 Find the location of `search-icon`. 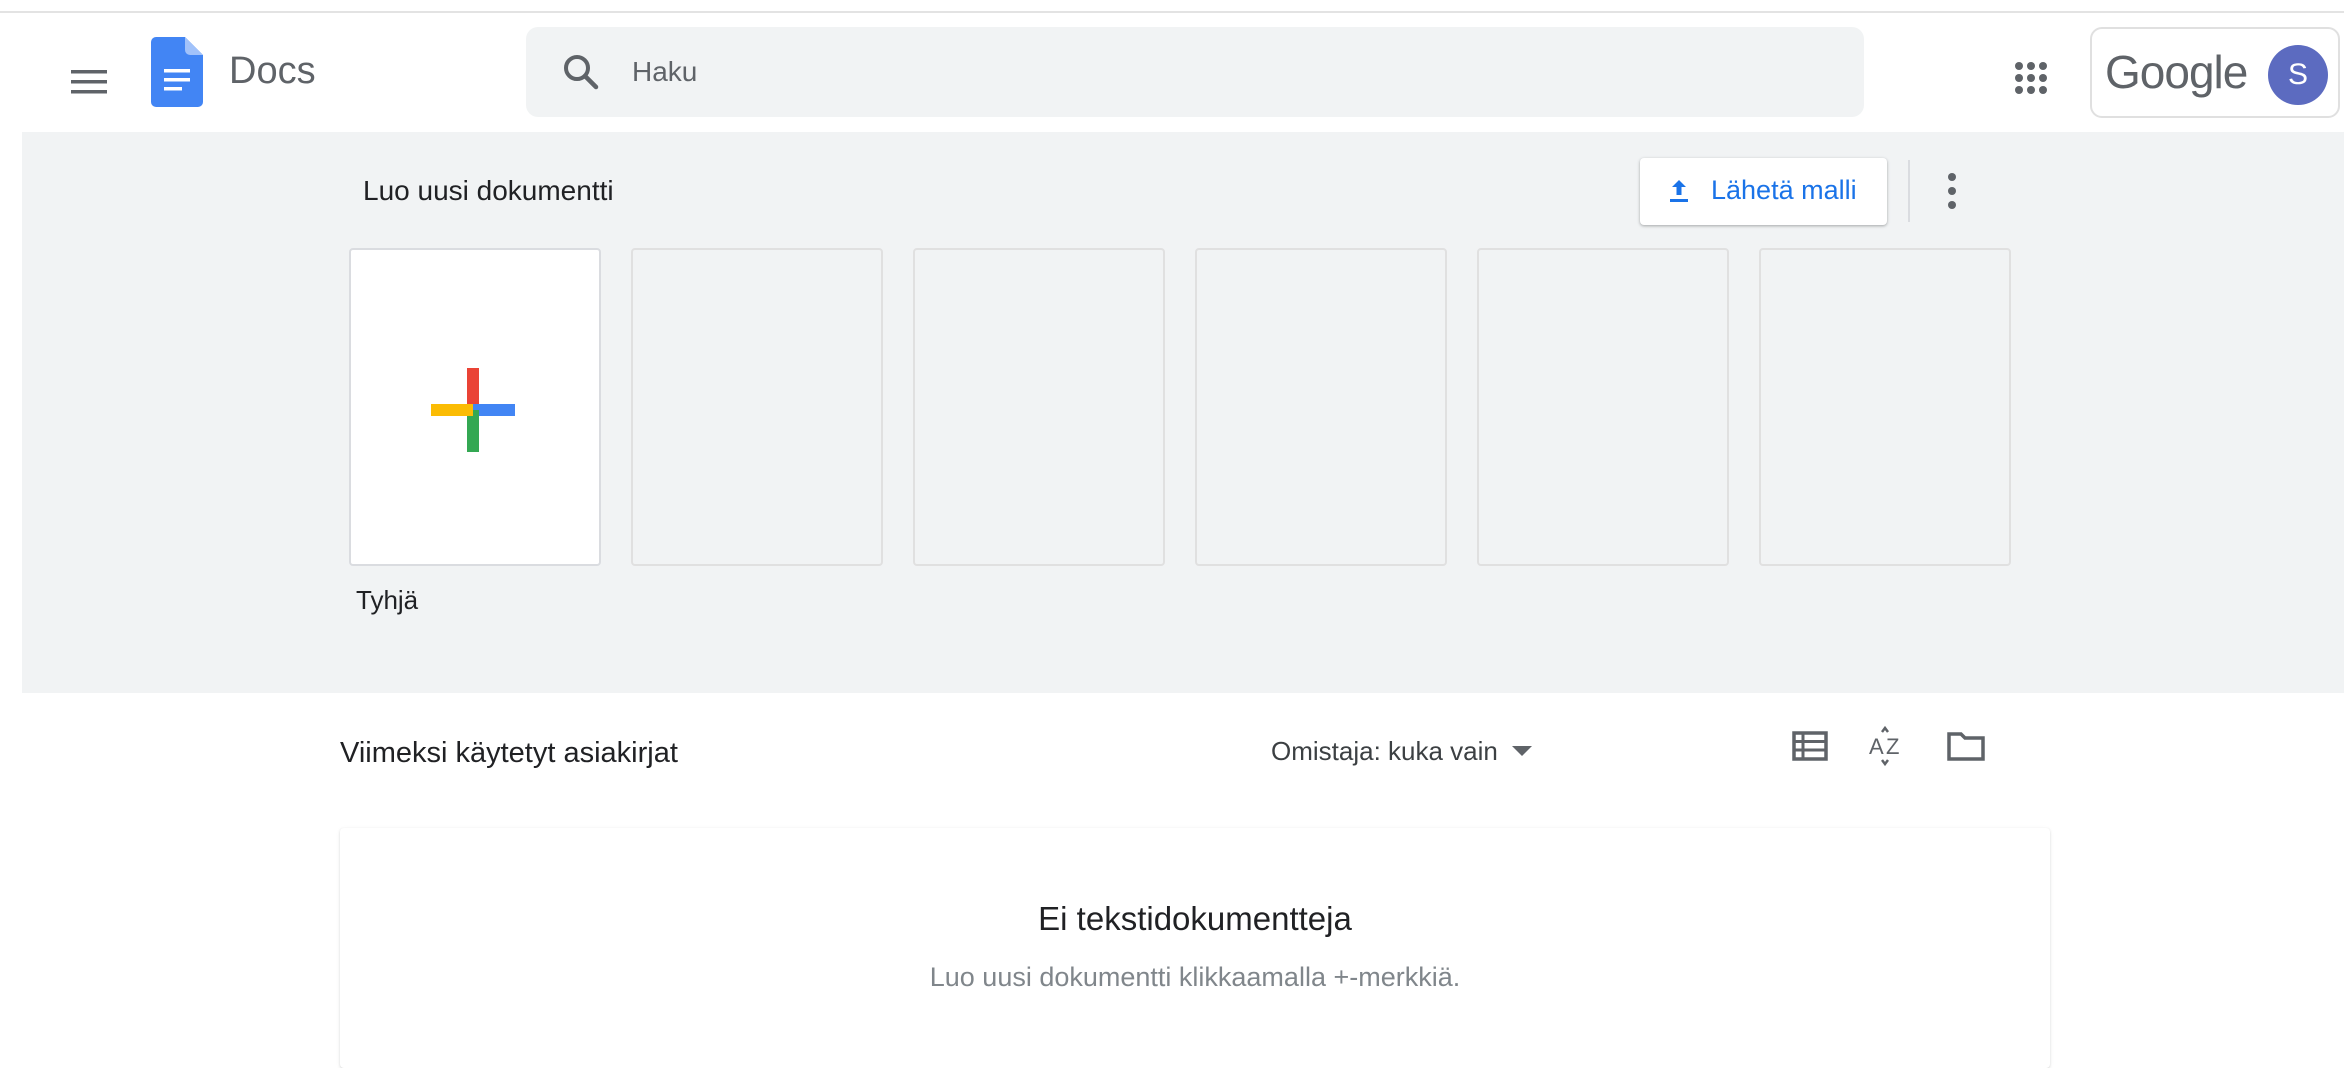

search-icon is located at coordinates (581, 72).